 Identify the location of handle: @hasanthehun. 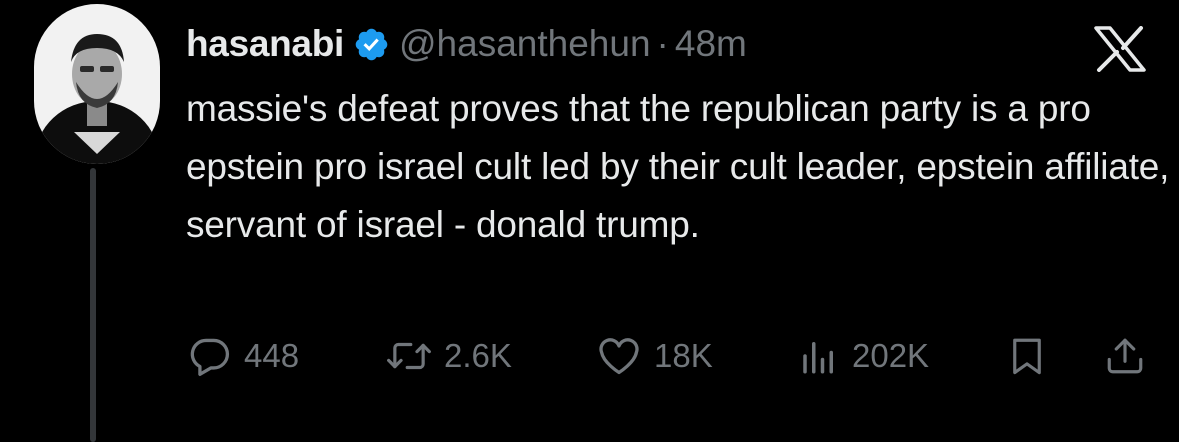
(525, 44).